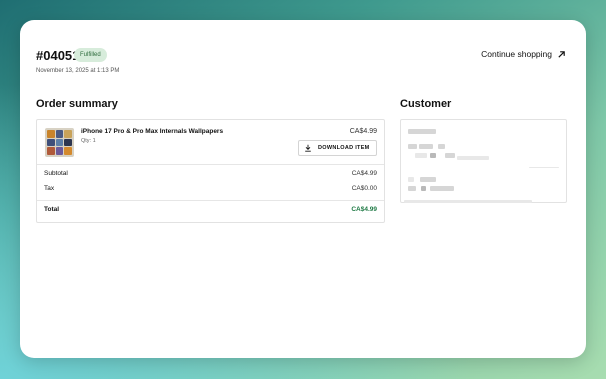 The height and width of the screenshot is (379, 606). What do you see at coordinates (516, 54) in the screenshot?
I see `continue-shopping-label: Continue shopping` at bounding box center [516, 54].